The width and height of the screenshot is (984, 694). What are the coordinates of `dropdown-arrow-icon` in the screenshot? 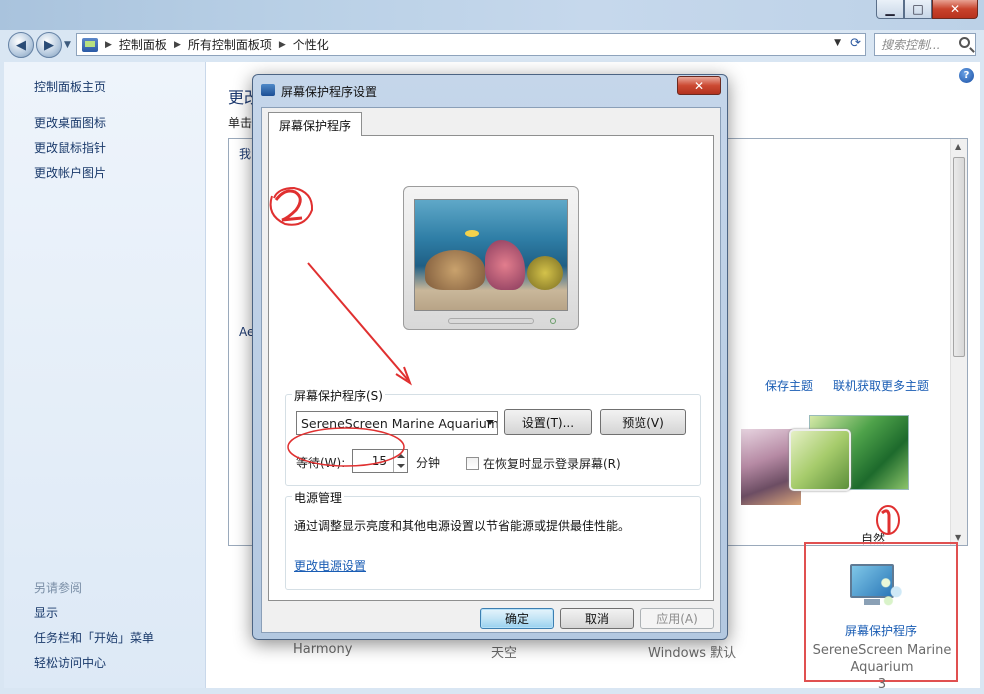 It's located at (490, 422).